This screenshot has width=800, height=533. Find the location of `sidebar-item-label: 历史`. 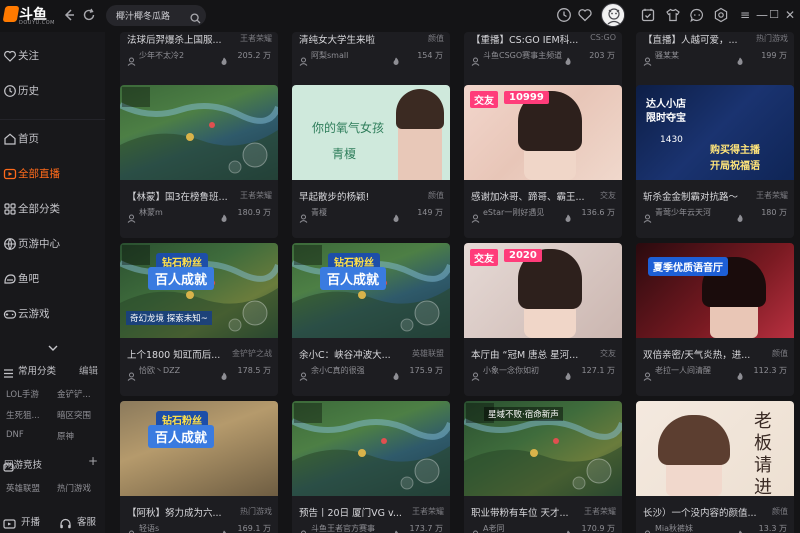

sidebar-item-label: 历史 is located at coordinates (28, 91).